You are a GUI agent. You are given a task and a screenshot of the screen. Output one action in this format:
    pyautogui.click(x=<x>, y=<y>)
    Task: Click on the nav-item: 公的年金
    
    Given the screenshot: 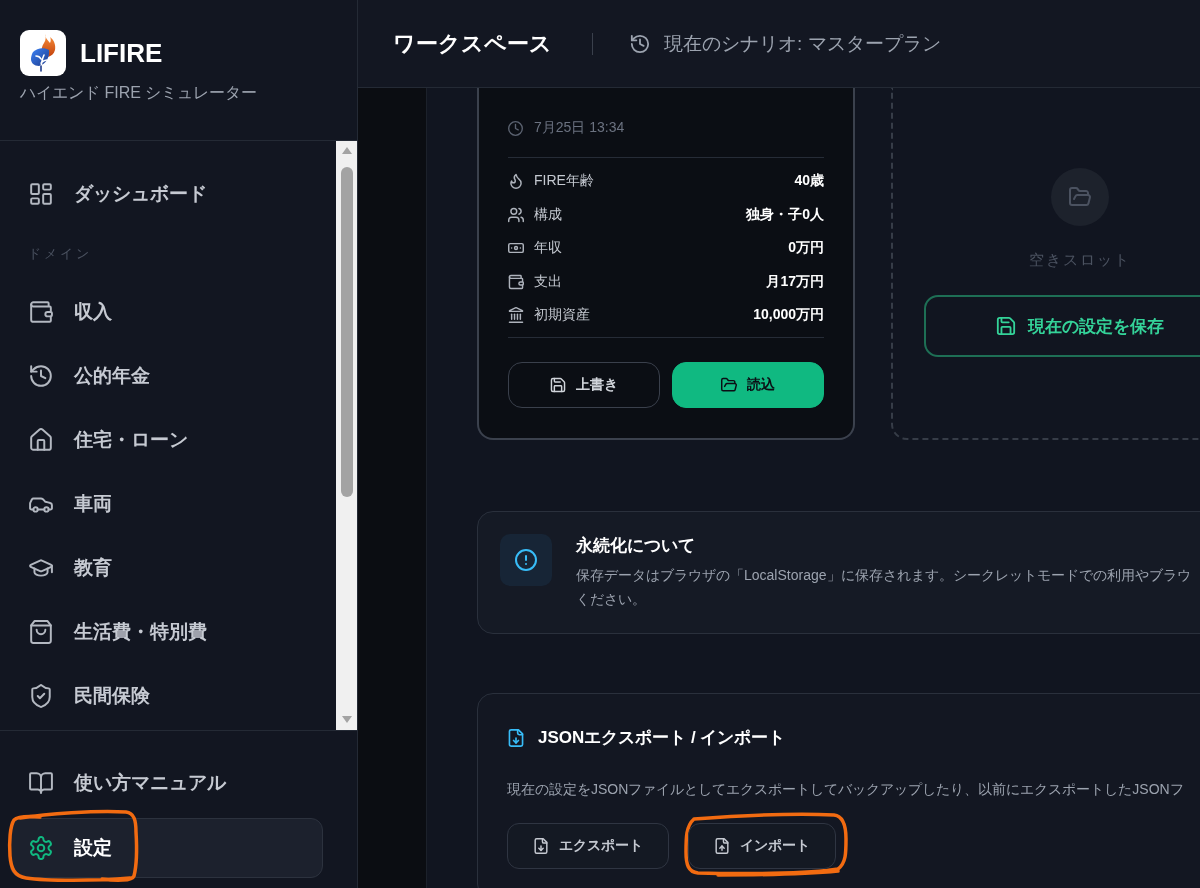 What is the action you would take?
    pyautogui.click(x=168, y=376)
    